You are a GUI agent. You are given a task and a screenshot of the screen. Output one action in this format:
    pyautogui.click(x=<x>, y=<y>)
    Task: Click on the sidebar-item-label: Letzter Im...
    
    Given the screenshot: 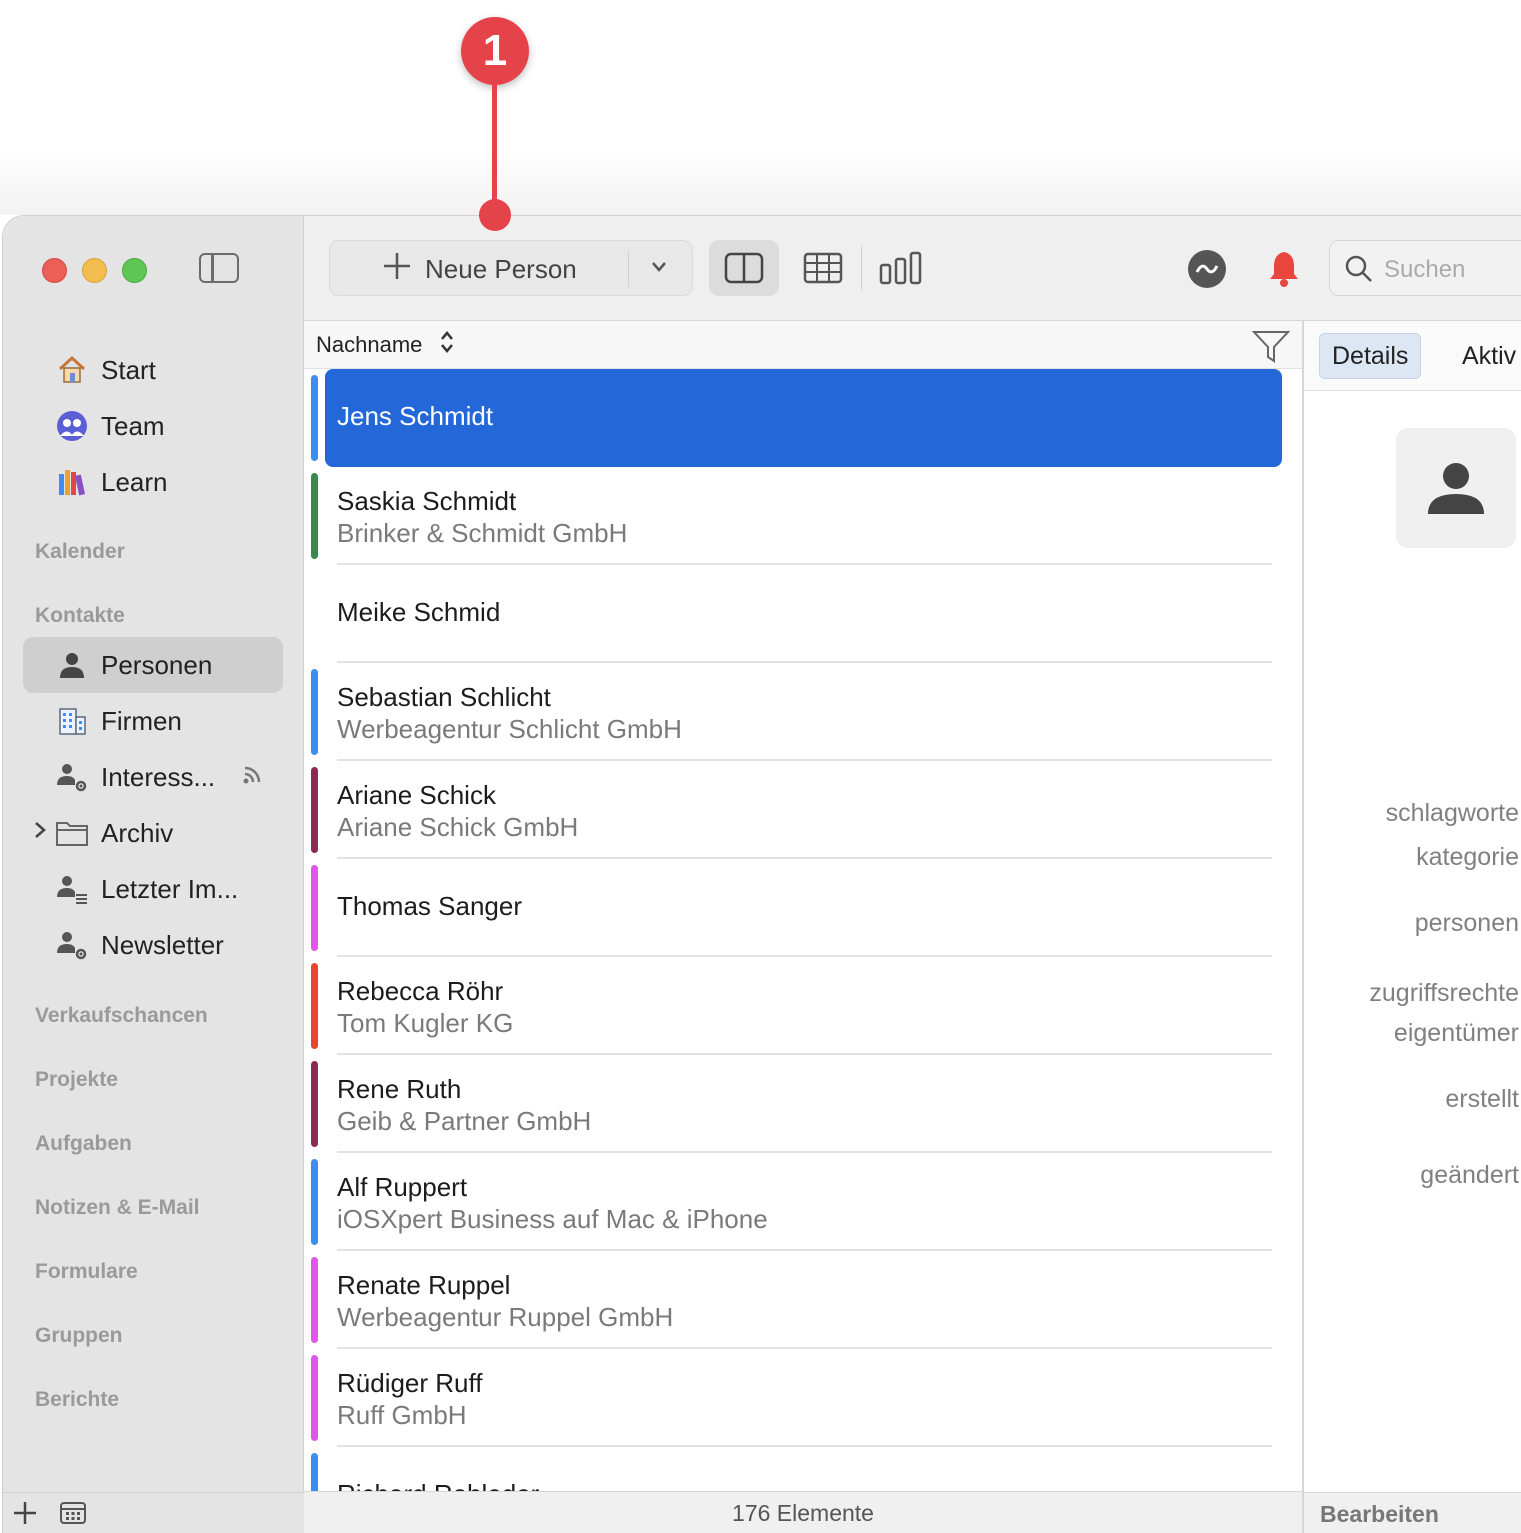 What is the action you would take?
    pyautogui.click(x=170, y=888)
    